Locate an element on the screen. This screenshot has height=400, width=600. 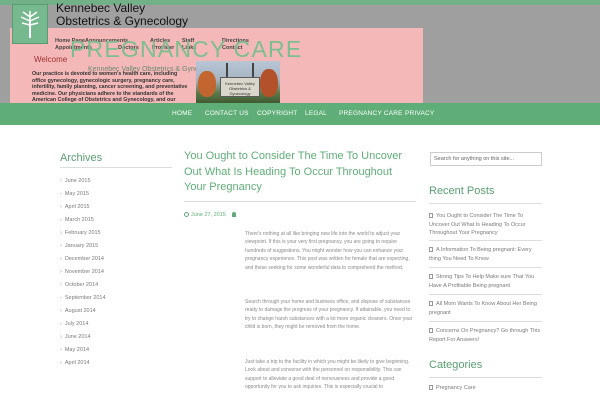
archive-label: July 2014 is located at coordinates (76, 324).